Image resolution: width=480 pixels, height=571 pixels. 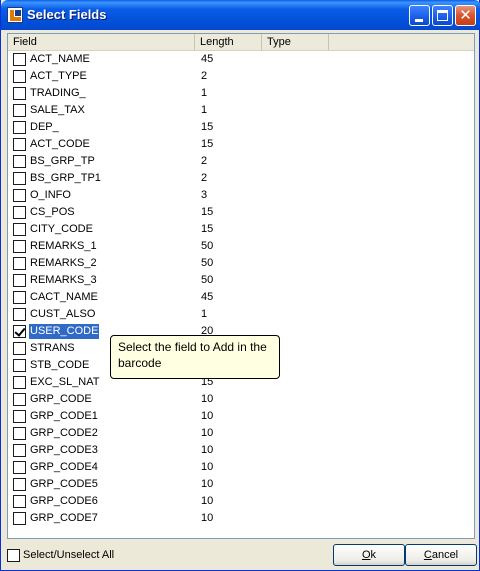 I want to click on list-item: GRP_CODE 10, so click(x=241, y=399).